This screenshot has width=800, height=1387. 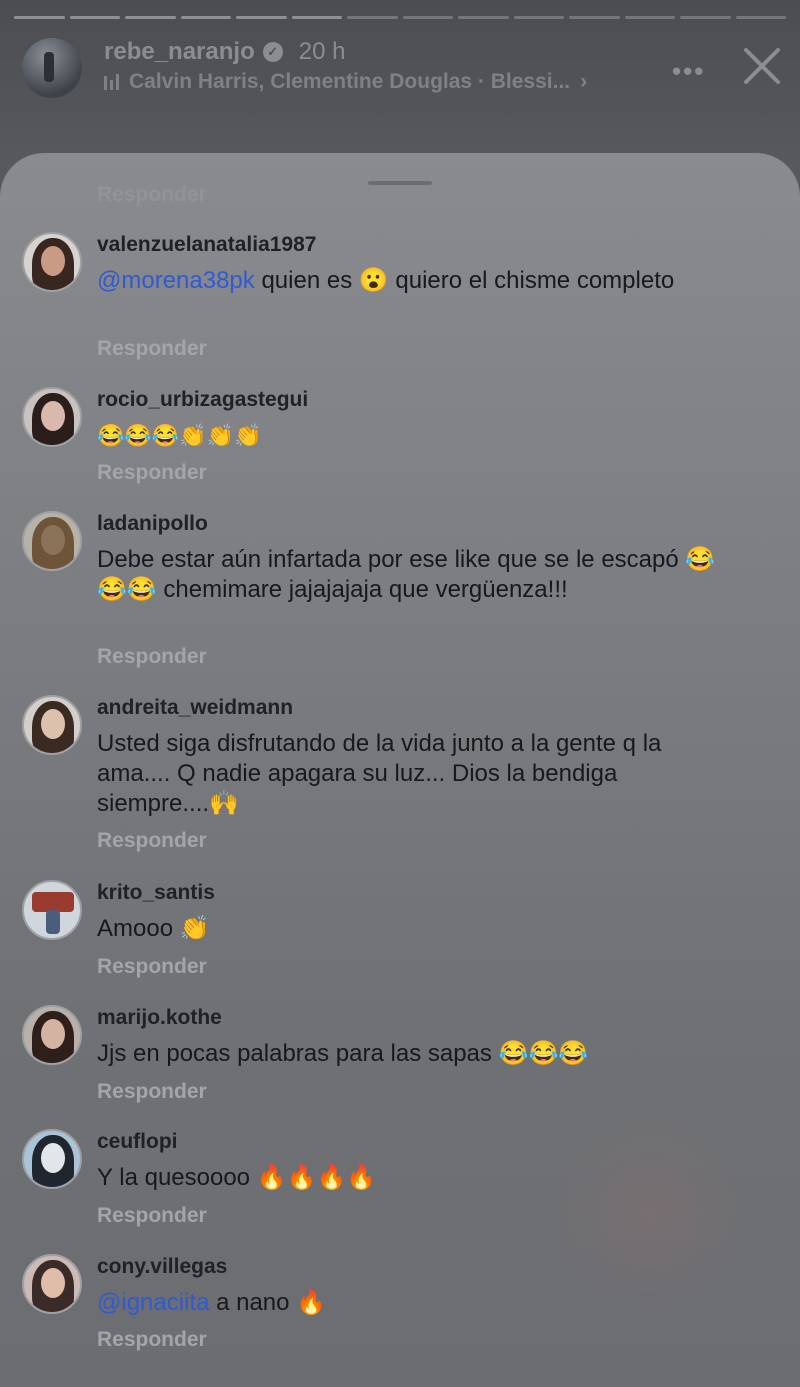 I want to click on sheet-glow, so click(x=650, y=1213).